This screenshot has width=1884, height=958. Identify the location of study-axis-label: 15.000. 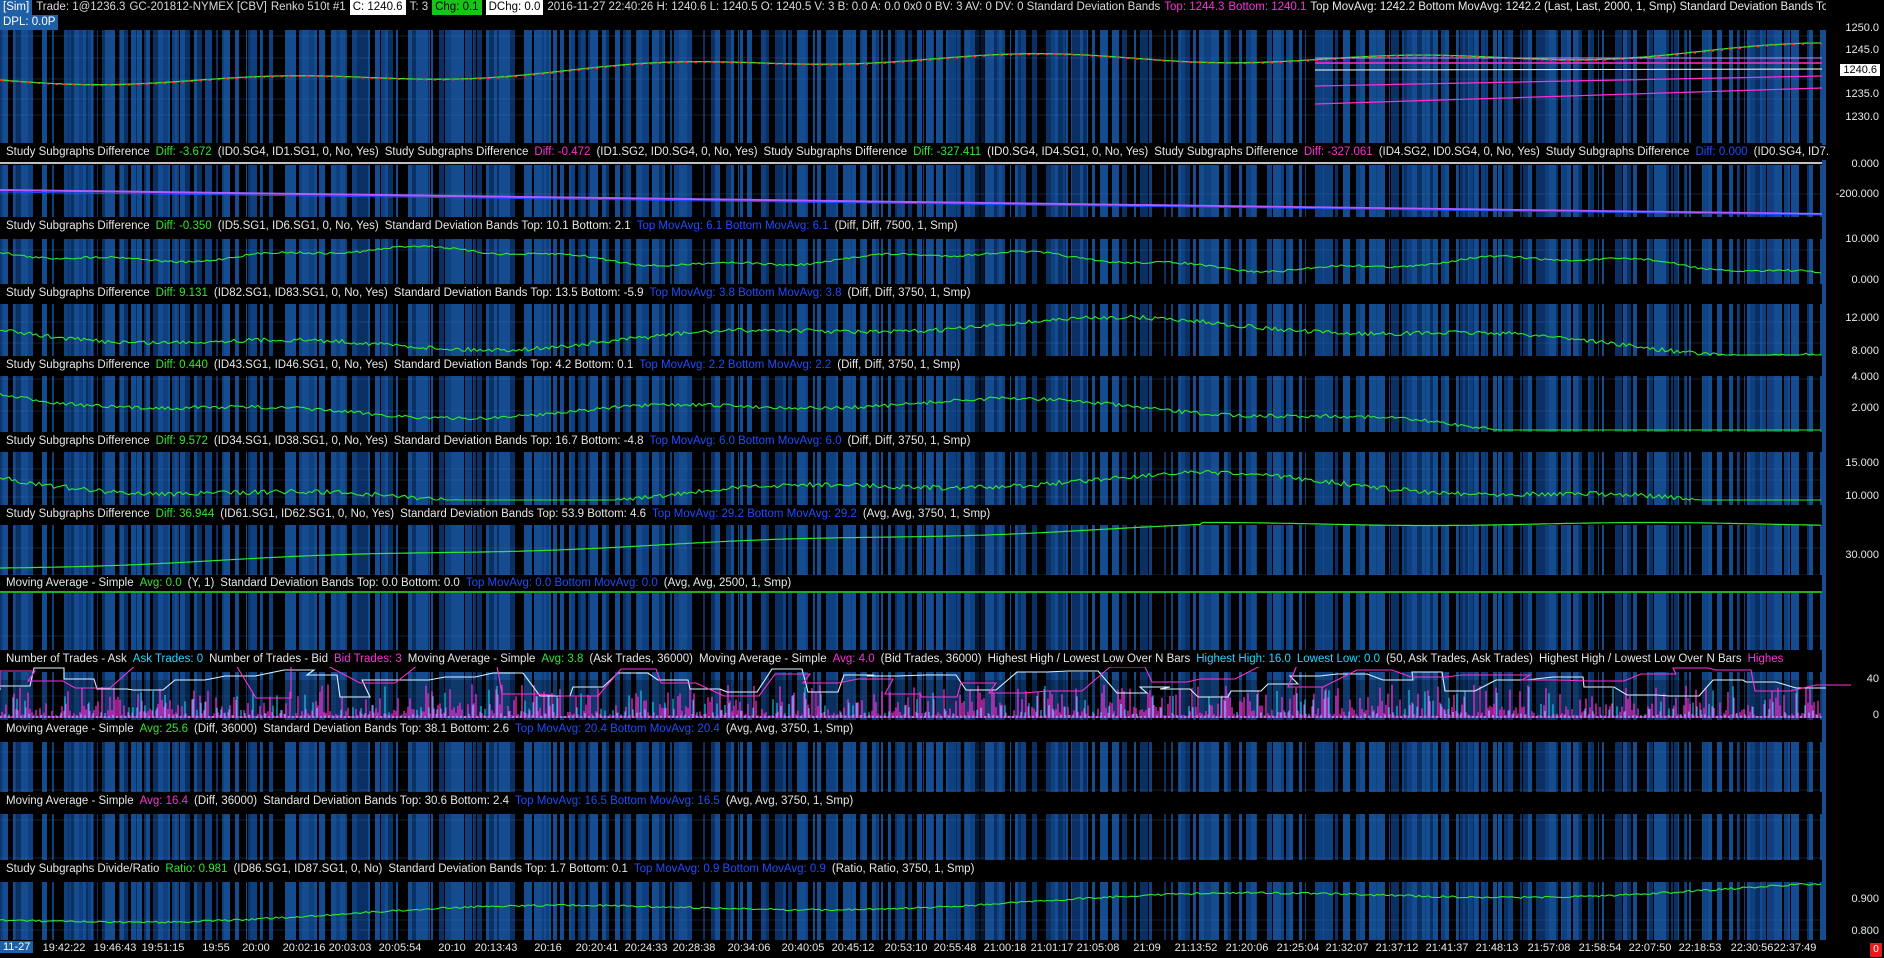
(1862, 463).